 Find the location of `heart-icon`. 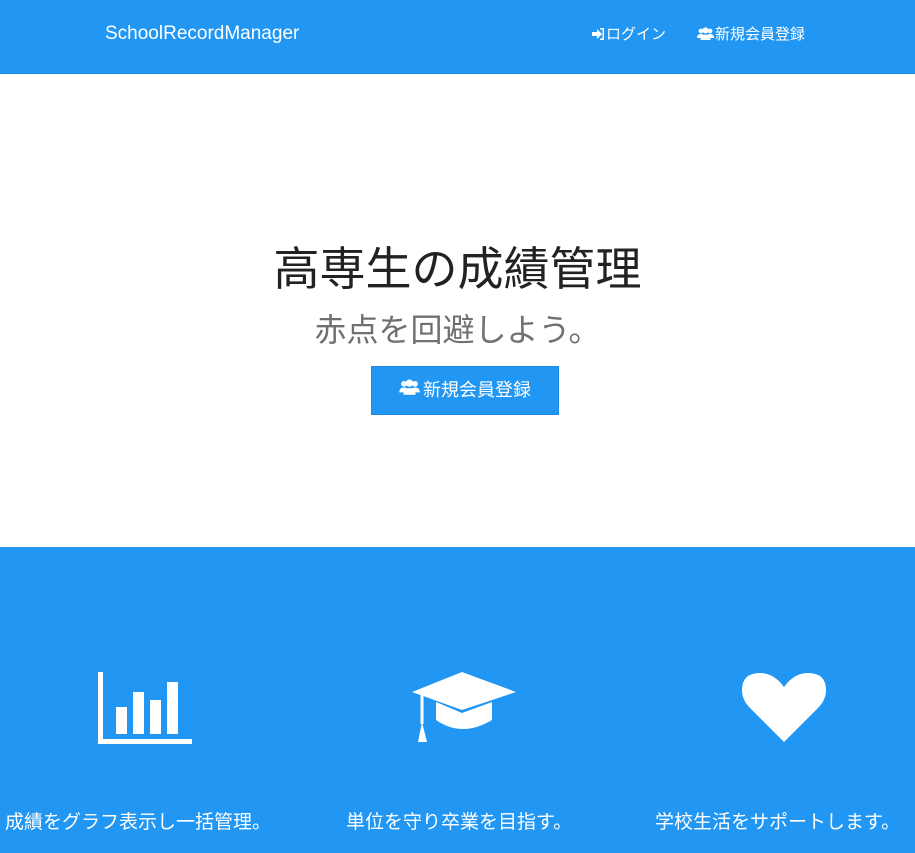

heart-icon is located at coordinates (784, 710).